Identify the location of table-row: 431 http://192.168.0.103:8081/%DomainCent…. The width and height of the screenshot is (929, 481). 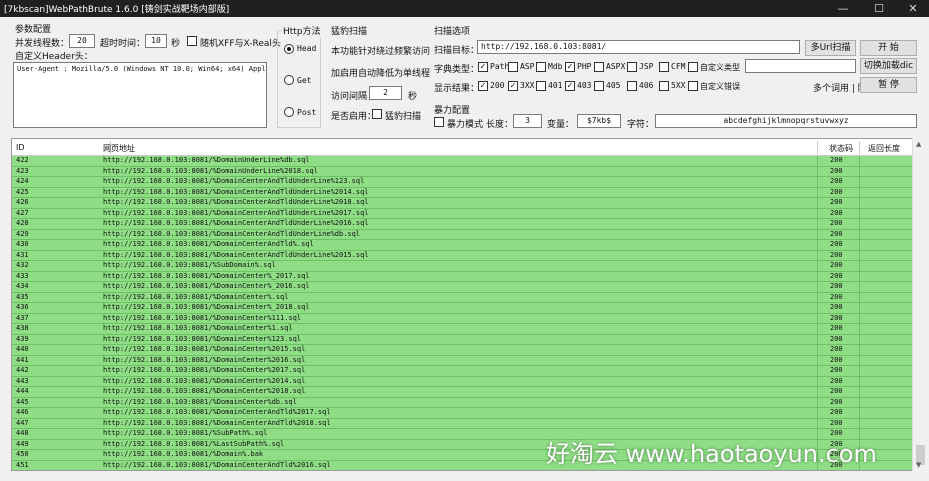
(464, 255).